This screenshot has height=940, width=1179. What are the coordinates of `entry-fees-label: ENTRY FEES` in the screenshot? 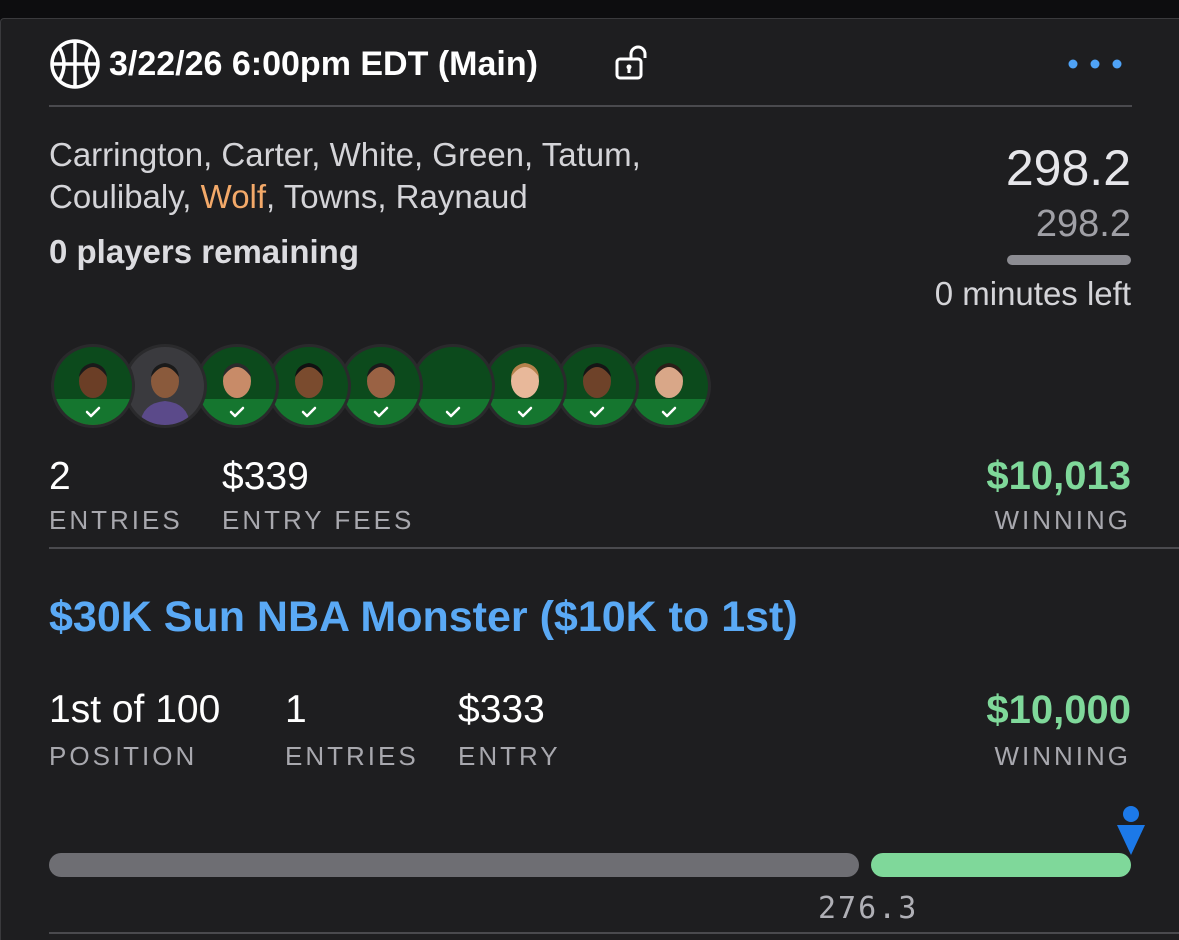 It's located at (318, 520).